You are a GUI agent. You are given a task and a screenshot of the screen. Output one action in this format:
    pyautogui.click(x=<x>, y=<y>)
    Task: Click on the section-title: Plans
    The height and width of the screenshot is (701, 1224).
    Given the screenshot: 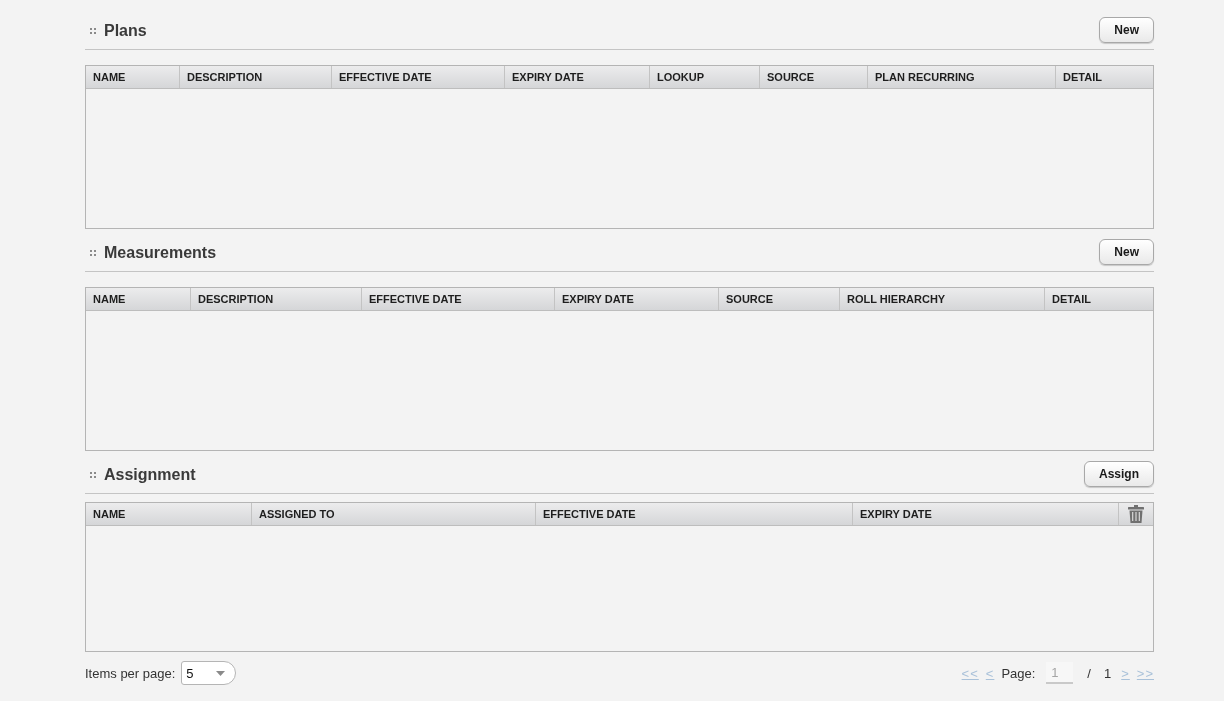 What is the action you would take?
    pyautogui.click(x=125, y=31)
    